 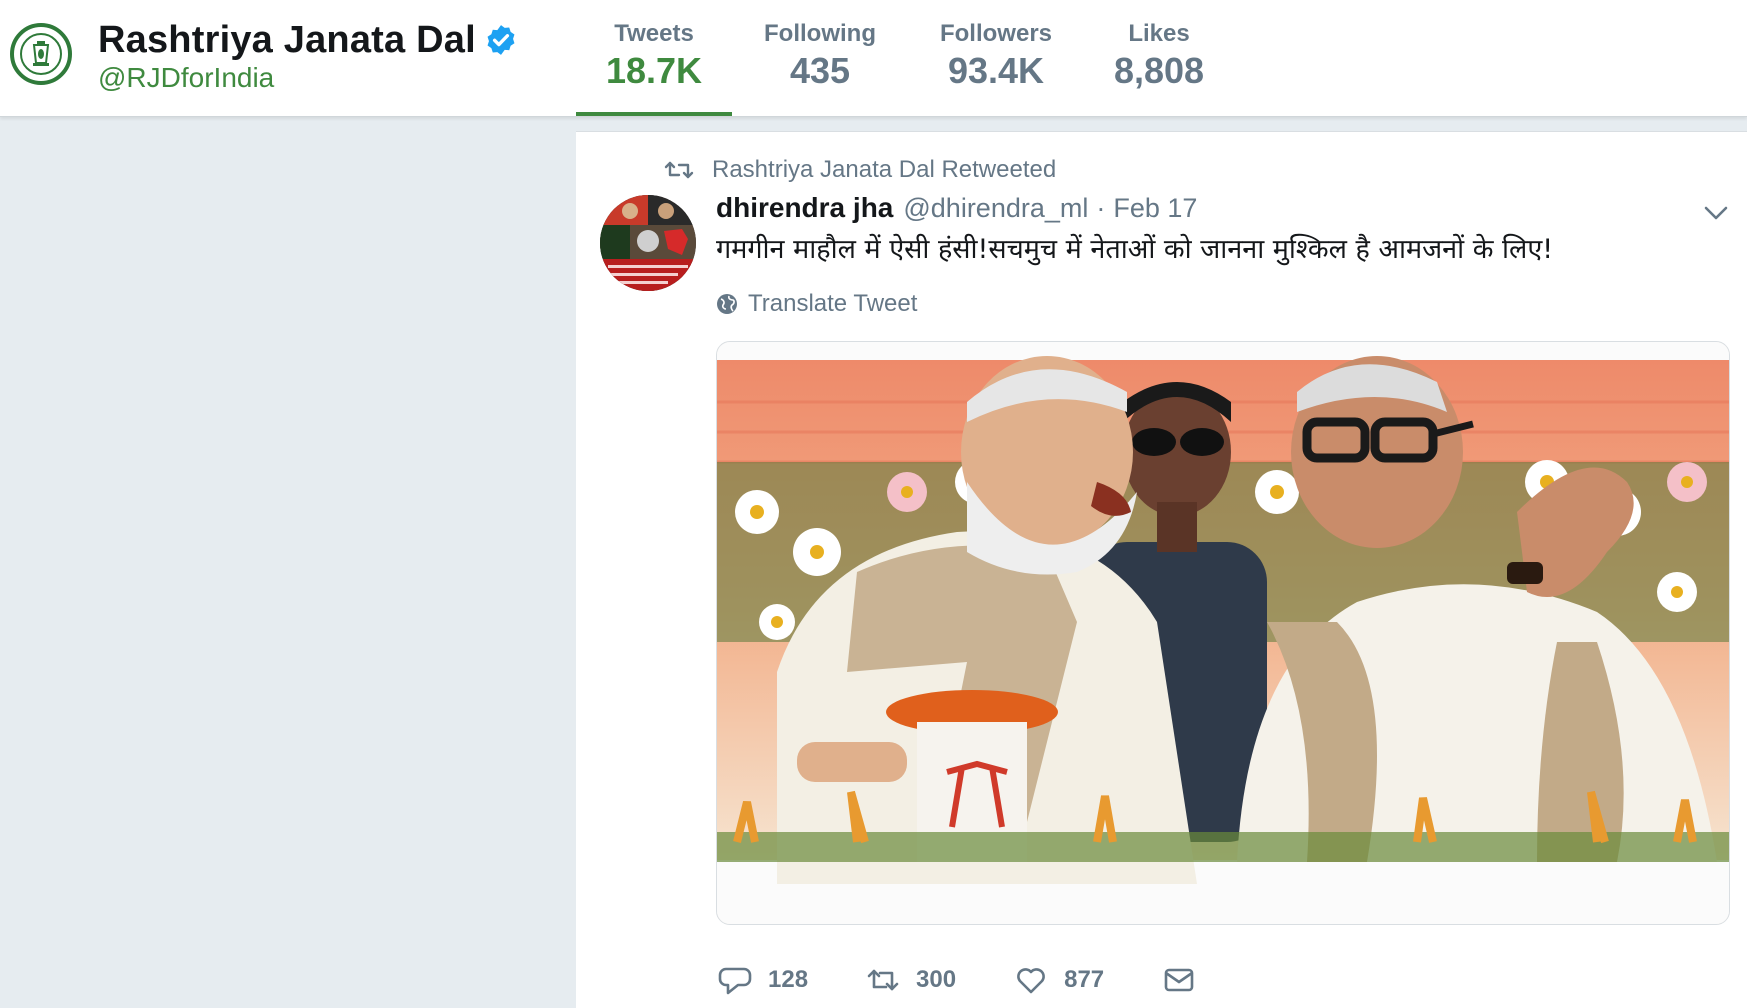 What do you see at coordinates (648, 243) in the screenshot?
I see `author-avatar` at bounding box center [648, 243].